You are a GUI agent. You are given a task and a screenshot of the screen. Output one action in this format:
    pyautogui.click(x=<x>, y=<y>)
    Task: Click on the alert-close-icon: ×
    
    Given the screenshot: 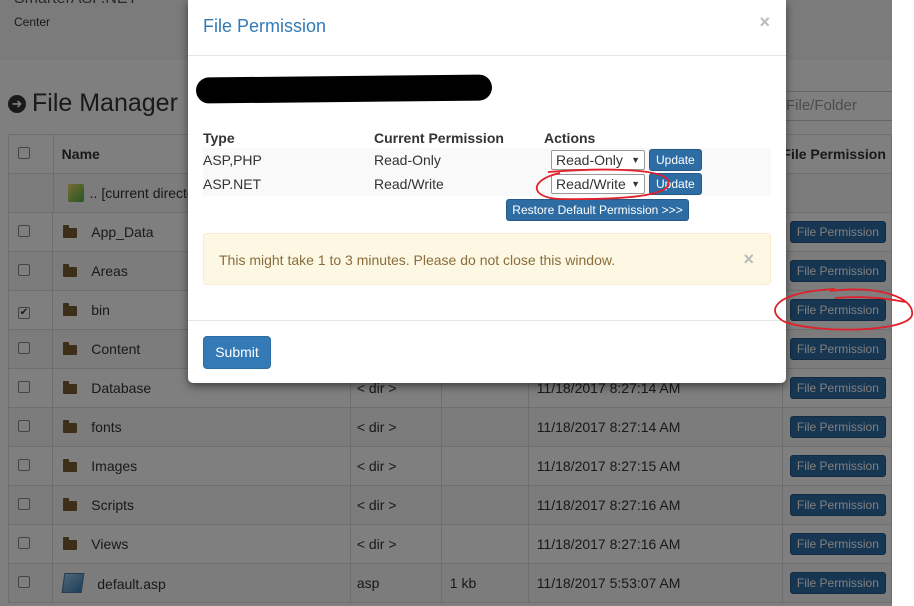 What is the action you would take?
    pyautogui.click(x=748, y=259)
    